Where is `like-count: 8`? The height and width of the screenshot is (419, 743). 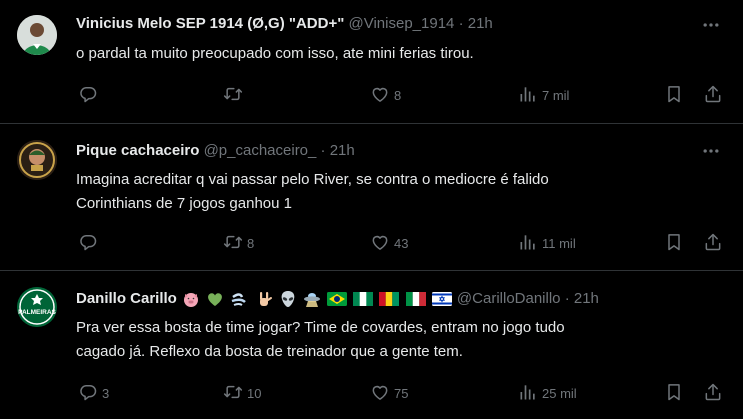 like-count: 8 is located at coordinates (398, 95).